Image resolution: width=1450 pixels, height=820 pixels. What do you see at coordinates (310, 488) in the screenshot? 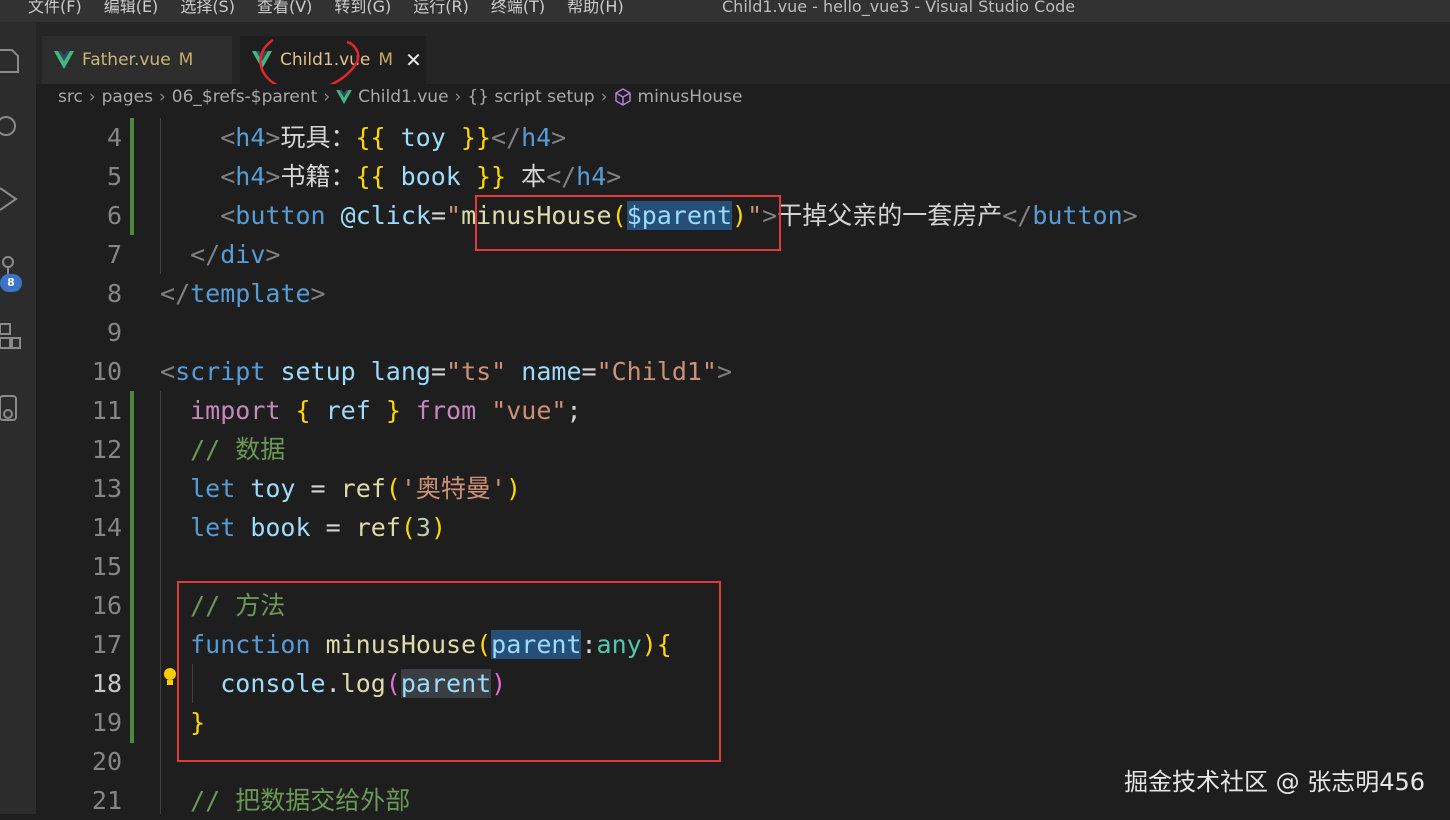
I see `code-text: let toy = ref('奥特曼')` at bounding box center [310, 488].